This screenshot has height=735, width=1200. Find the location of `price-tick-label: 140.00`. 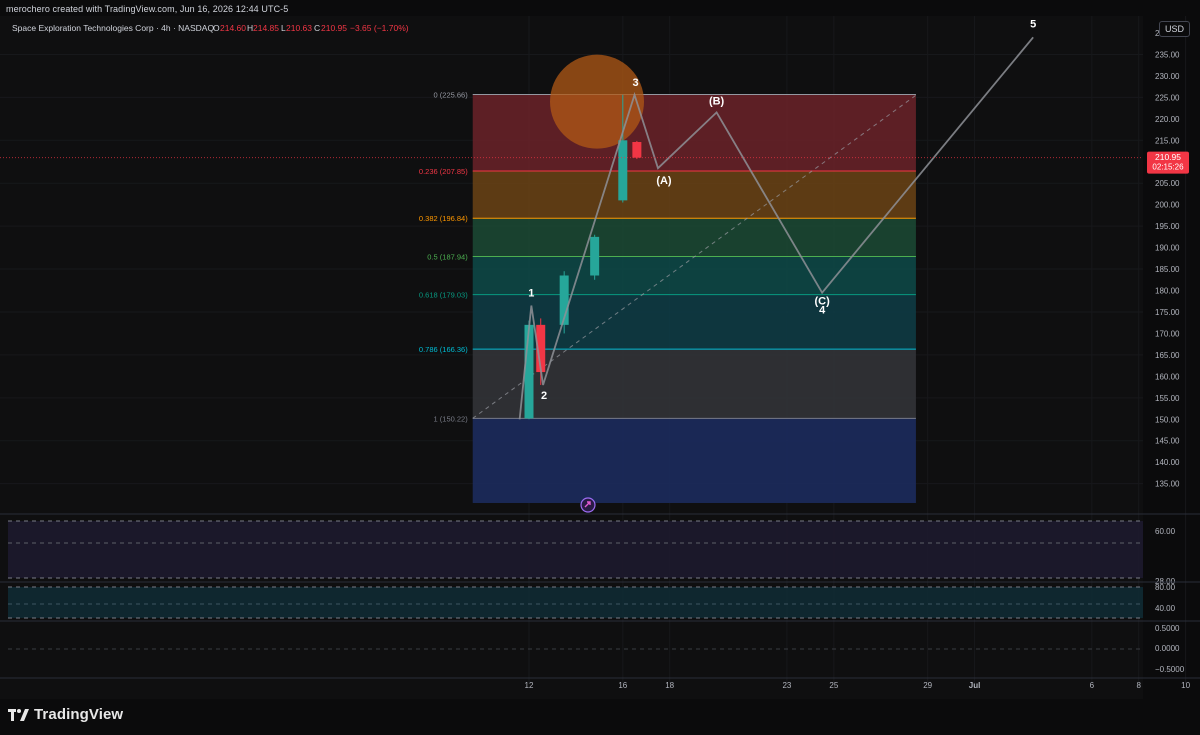

price-tick-label: 140.00 is located at coordinates (1167, 462).